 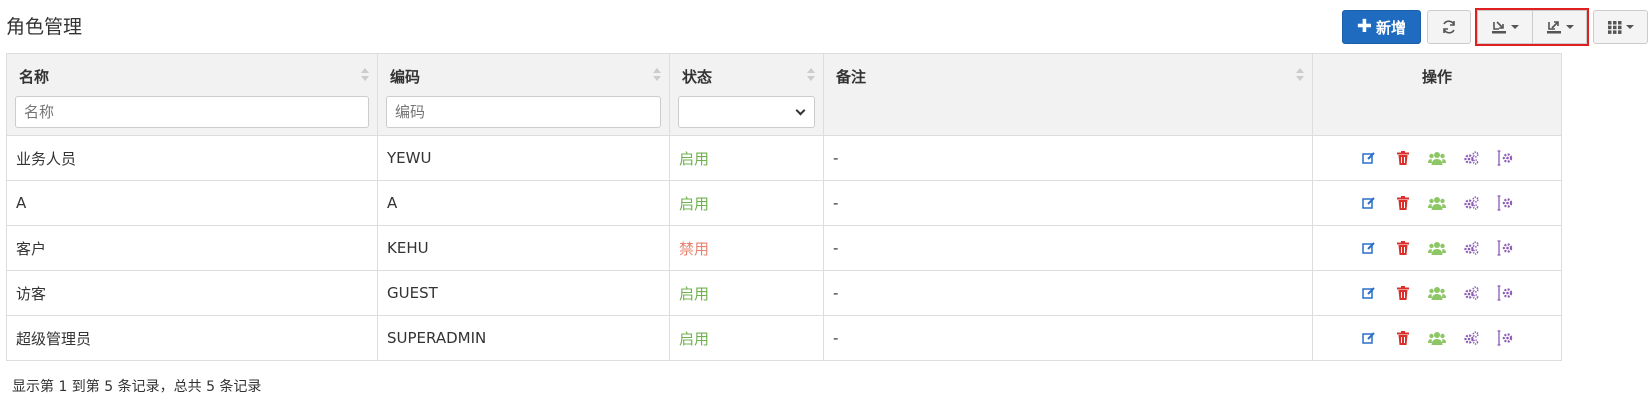 I want to click on cell-code: A, so click(x=523, y=203).